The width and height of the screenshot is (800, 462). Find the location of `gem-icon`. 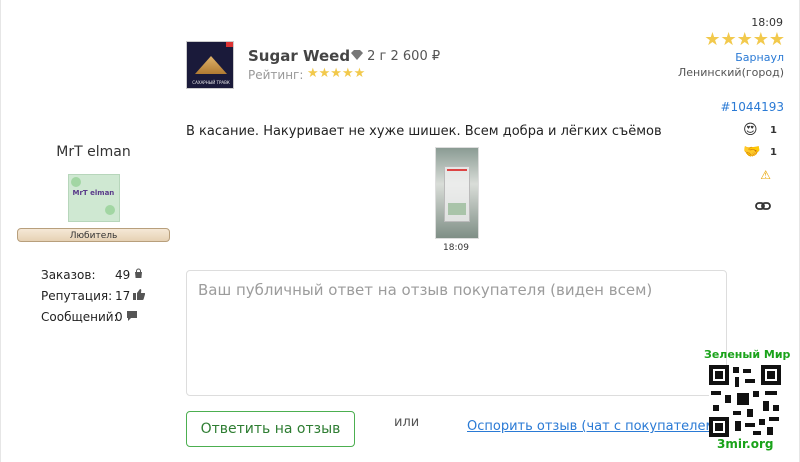

gem-icon is located at coordinates (359, 56).